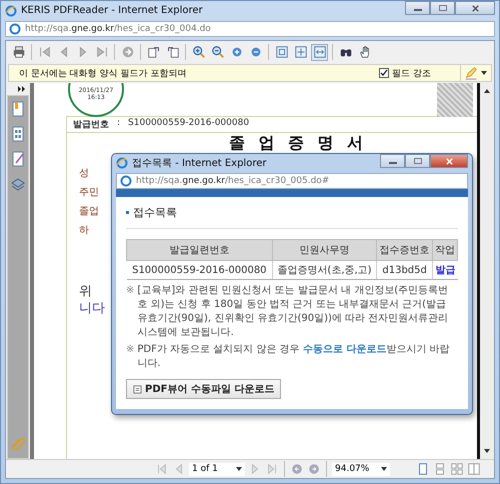  I want to click on page-field: 1 of 1, so click(217, 469).